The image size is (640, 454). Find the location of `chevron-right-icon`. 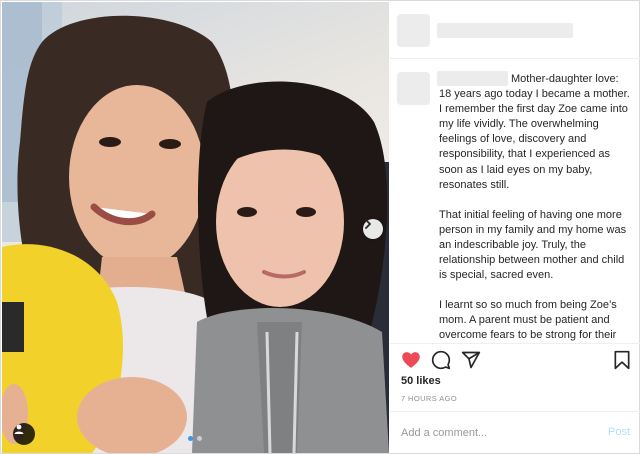

chevron-right-icon is located at coordinates (368, 224).